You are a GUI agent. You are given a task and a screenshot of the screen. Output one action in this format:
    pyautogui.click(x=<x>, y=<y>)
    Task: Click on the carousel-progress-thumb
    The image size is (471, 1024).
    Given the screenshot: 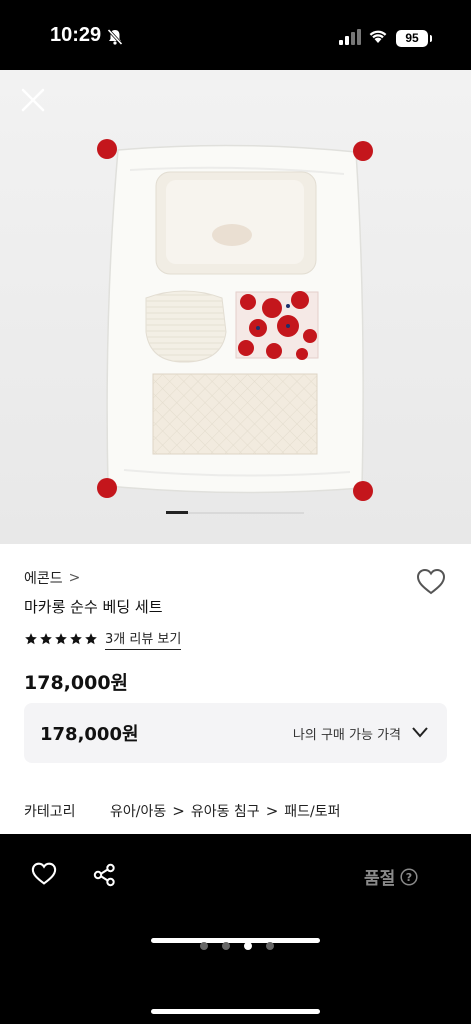 What is the action you would take?
    pyautogui.click(x=177, y=512)
    